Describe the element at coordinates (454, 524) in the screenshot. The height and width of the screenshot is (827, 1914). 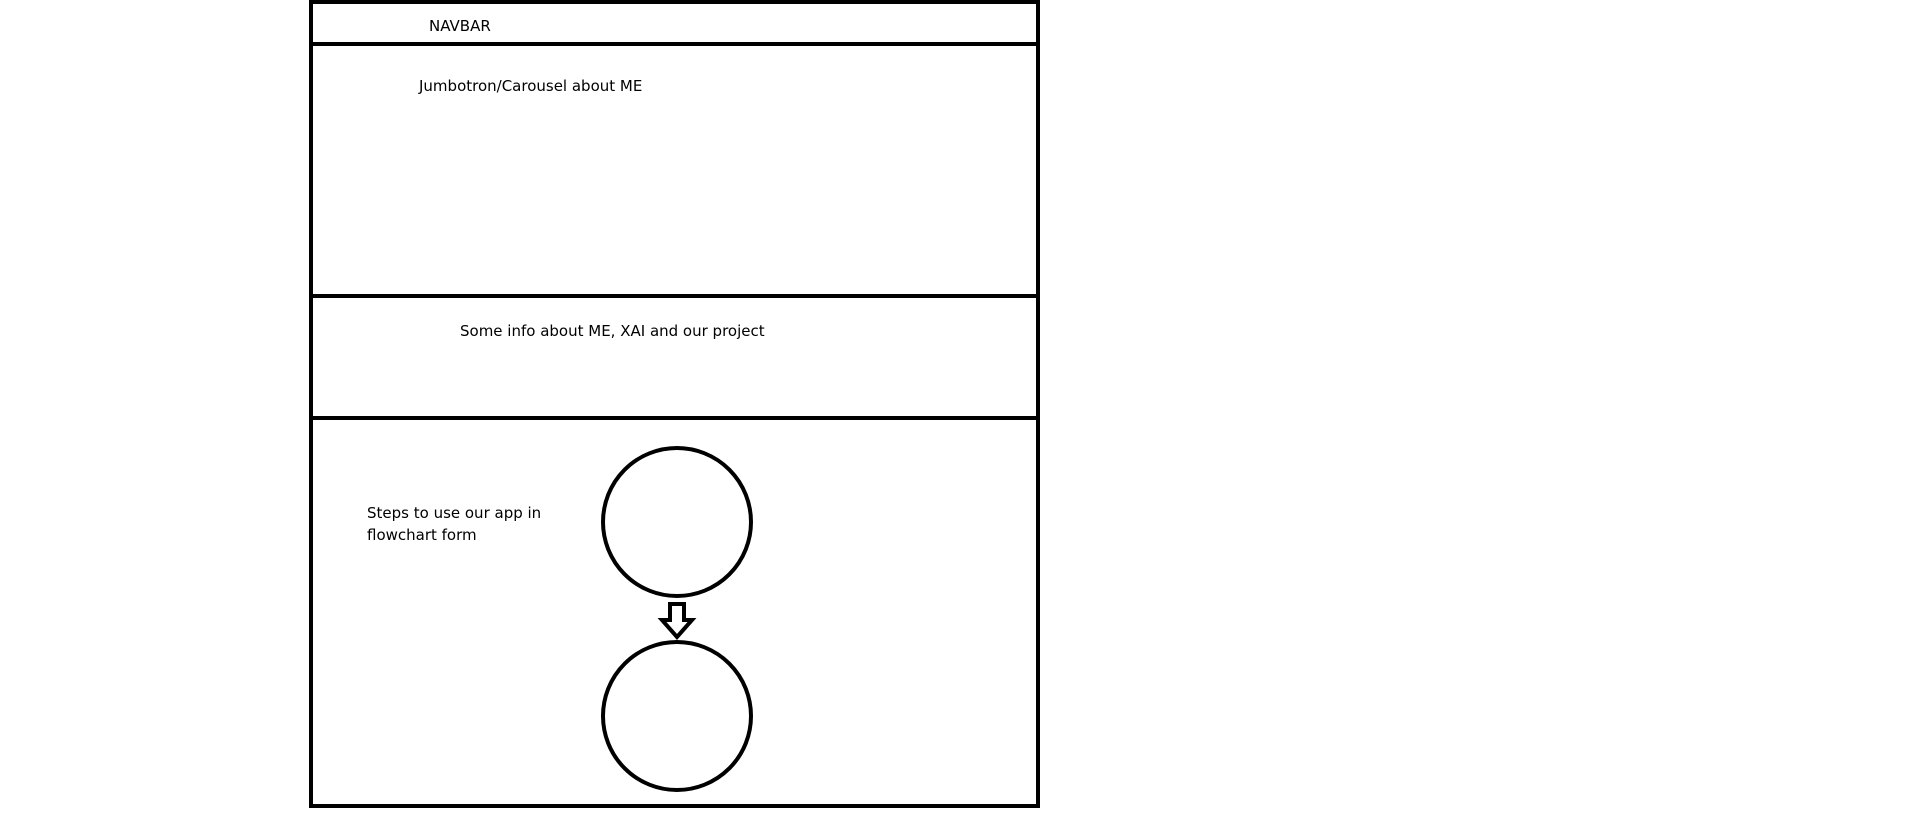
I see `steps-section-label: Steps to use our app in flowchart form` at that location.